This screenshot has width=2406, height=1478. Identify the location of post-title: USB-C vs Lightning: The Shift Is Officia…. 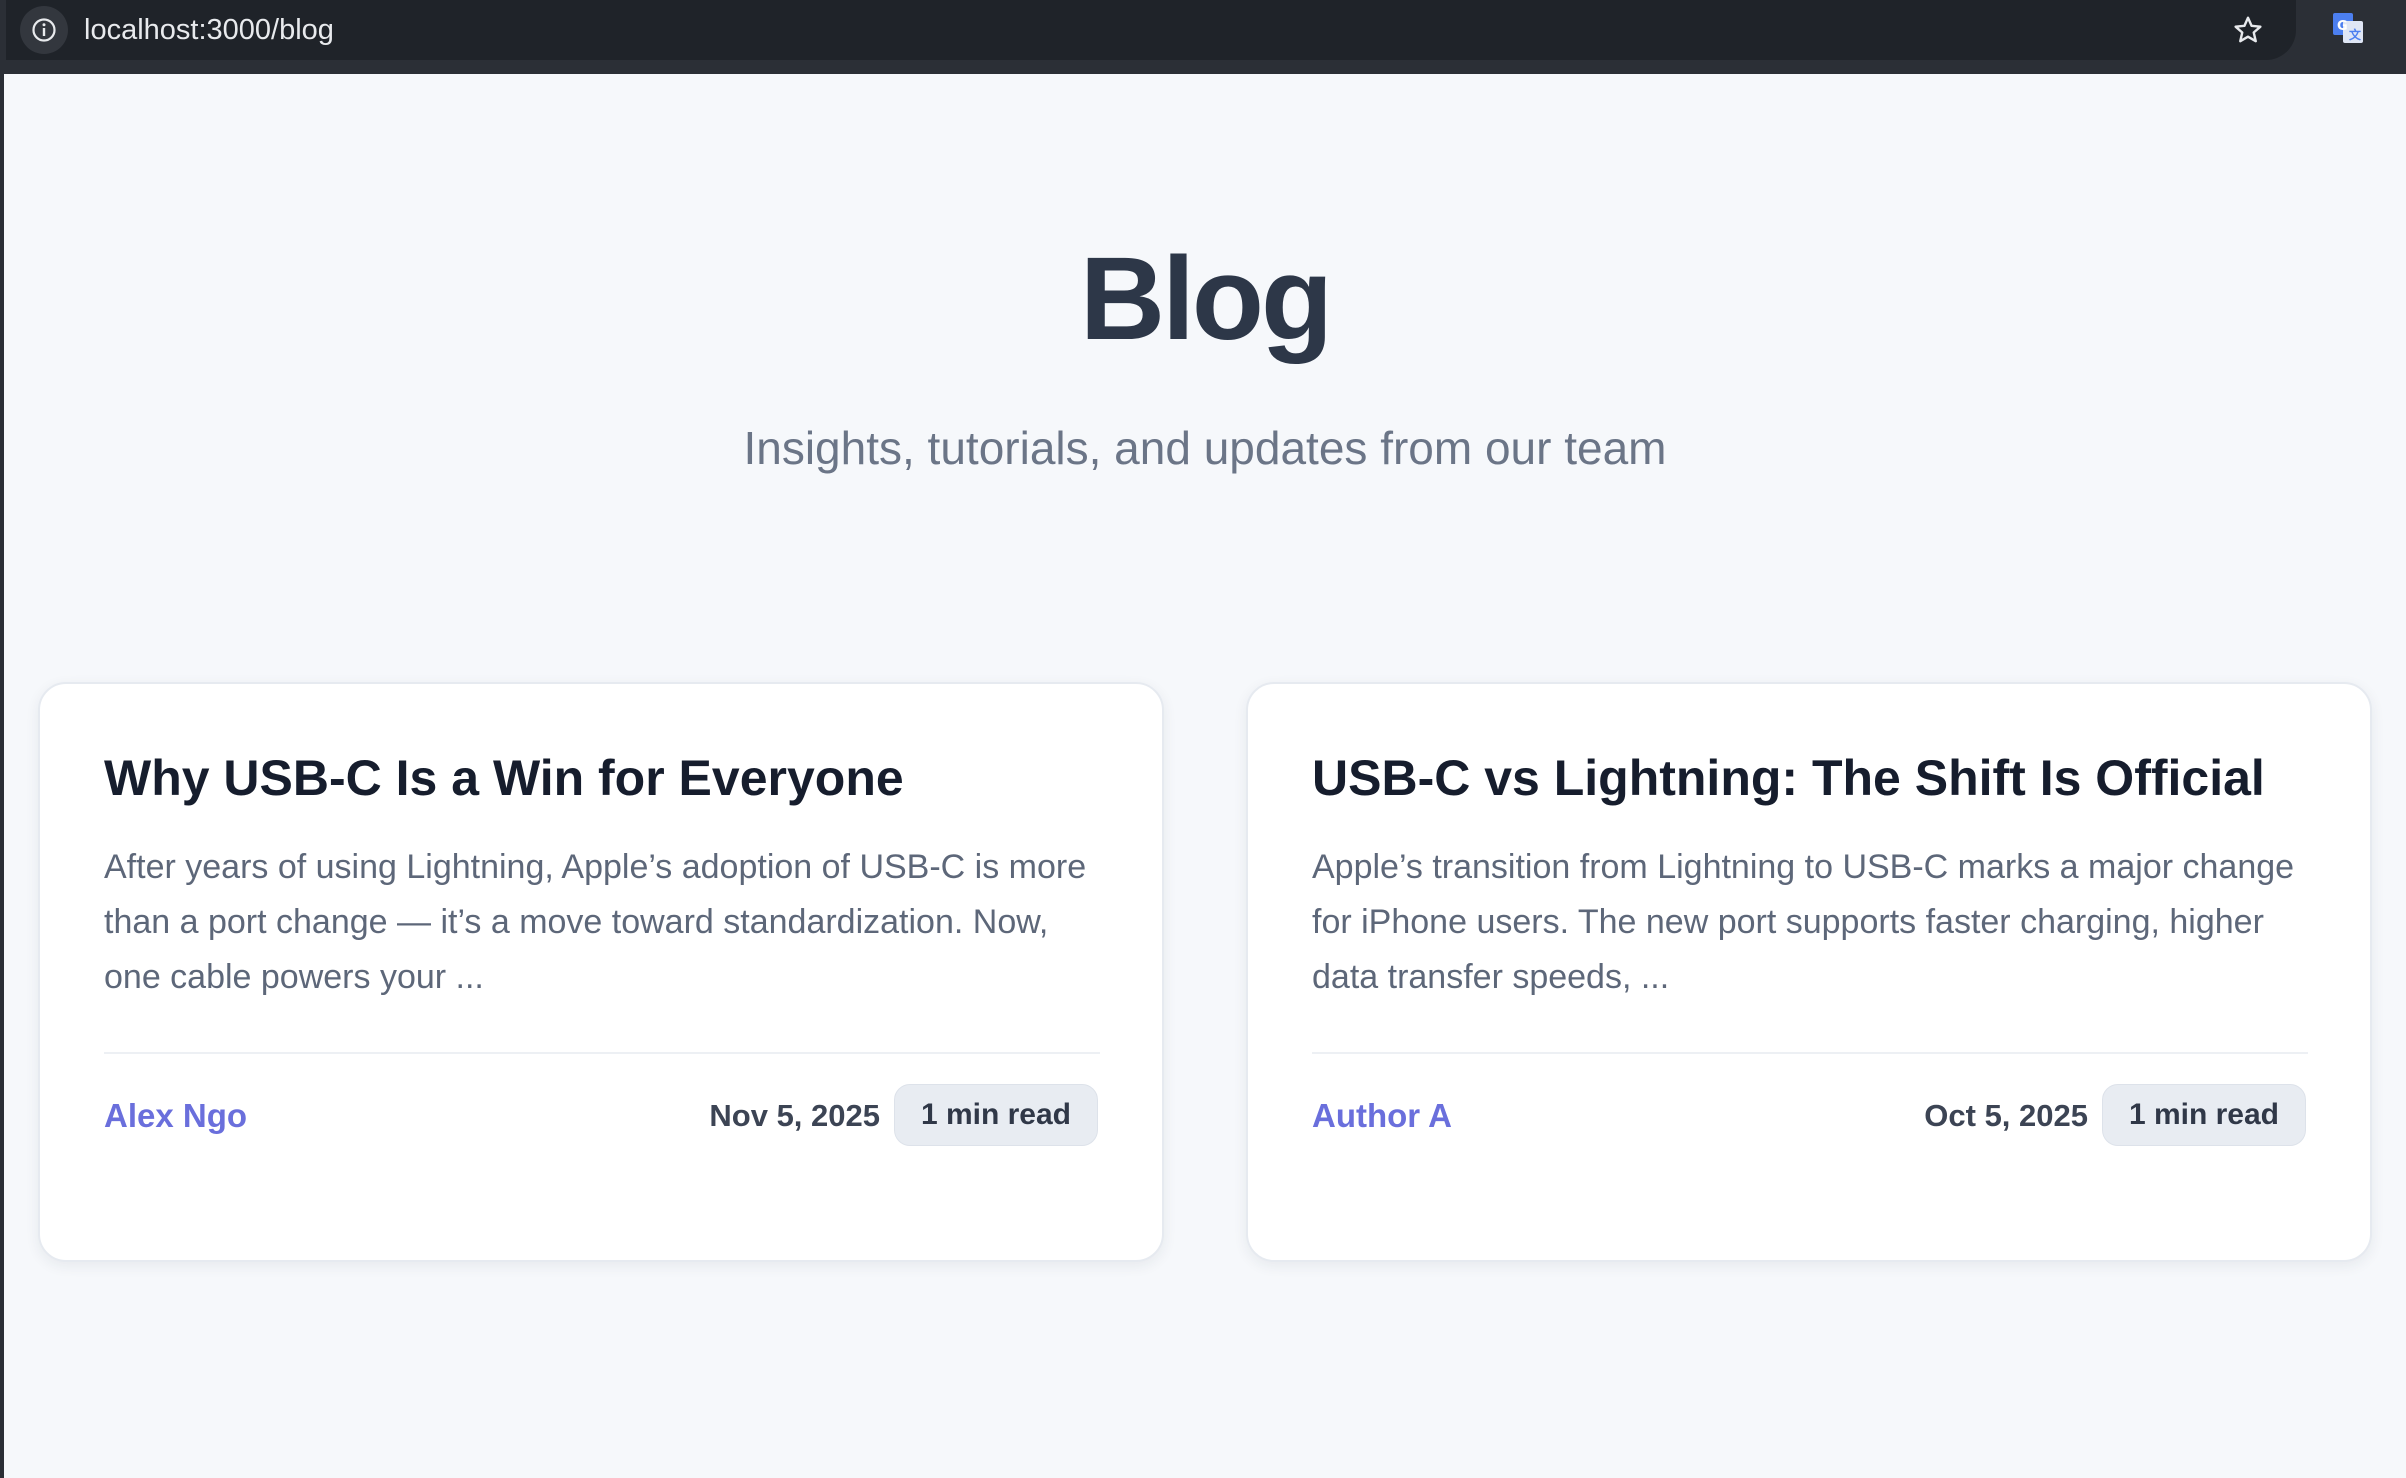
(1812, 778).